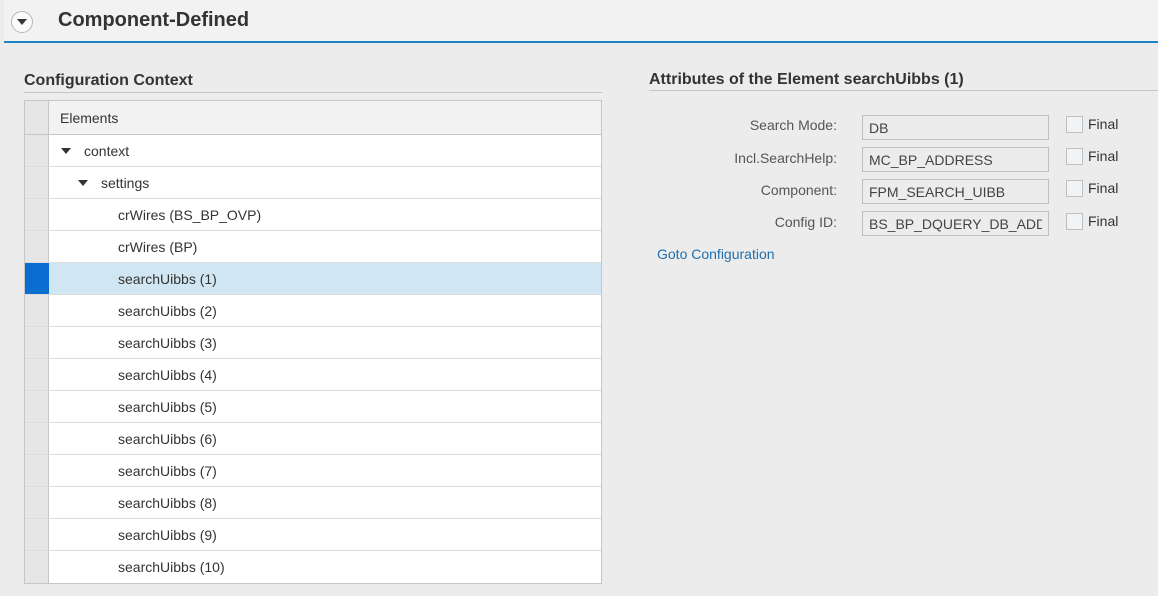 This screenshot has width=1158, height=596. Describe the element at coordinates (167, 279) in the screenshot. I see `tree-node-label: searchUibbs (1)` at that location.